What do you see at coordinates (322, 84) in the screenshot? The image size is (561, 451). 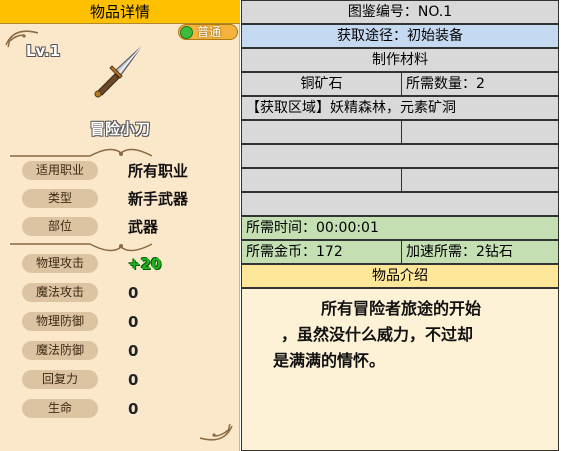 I see `material-name: 铜矿石` at bounding box center [322, 84].